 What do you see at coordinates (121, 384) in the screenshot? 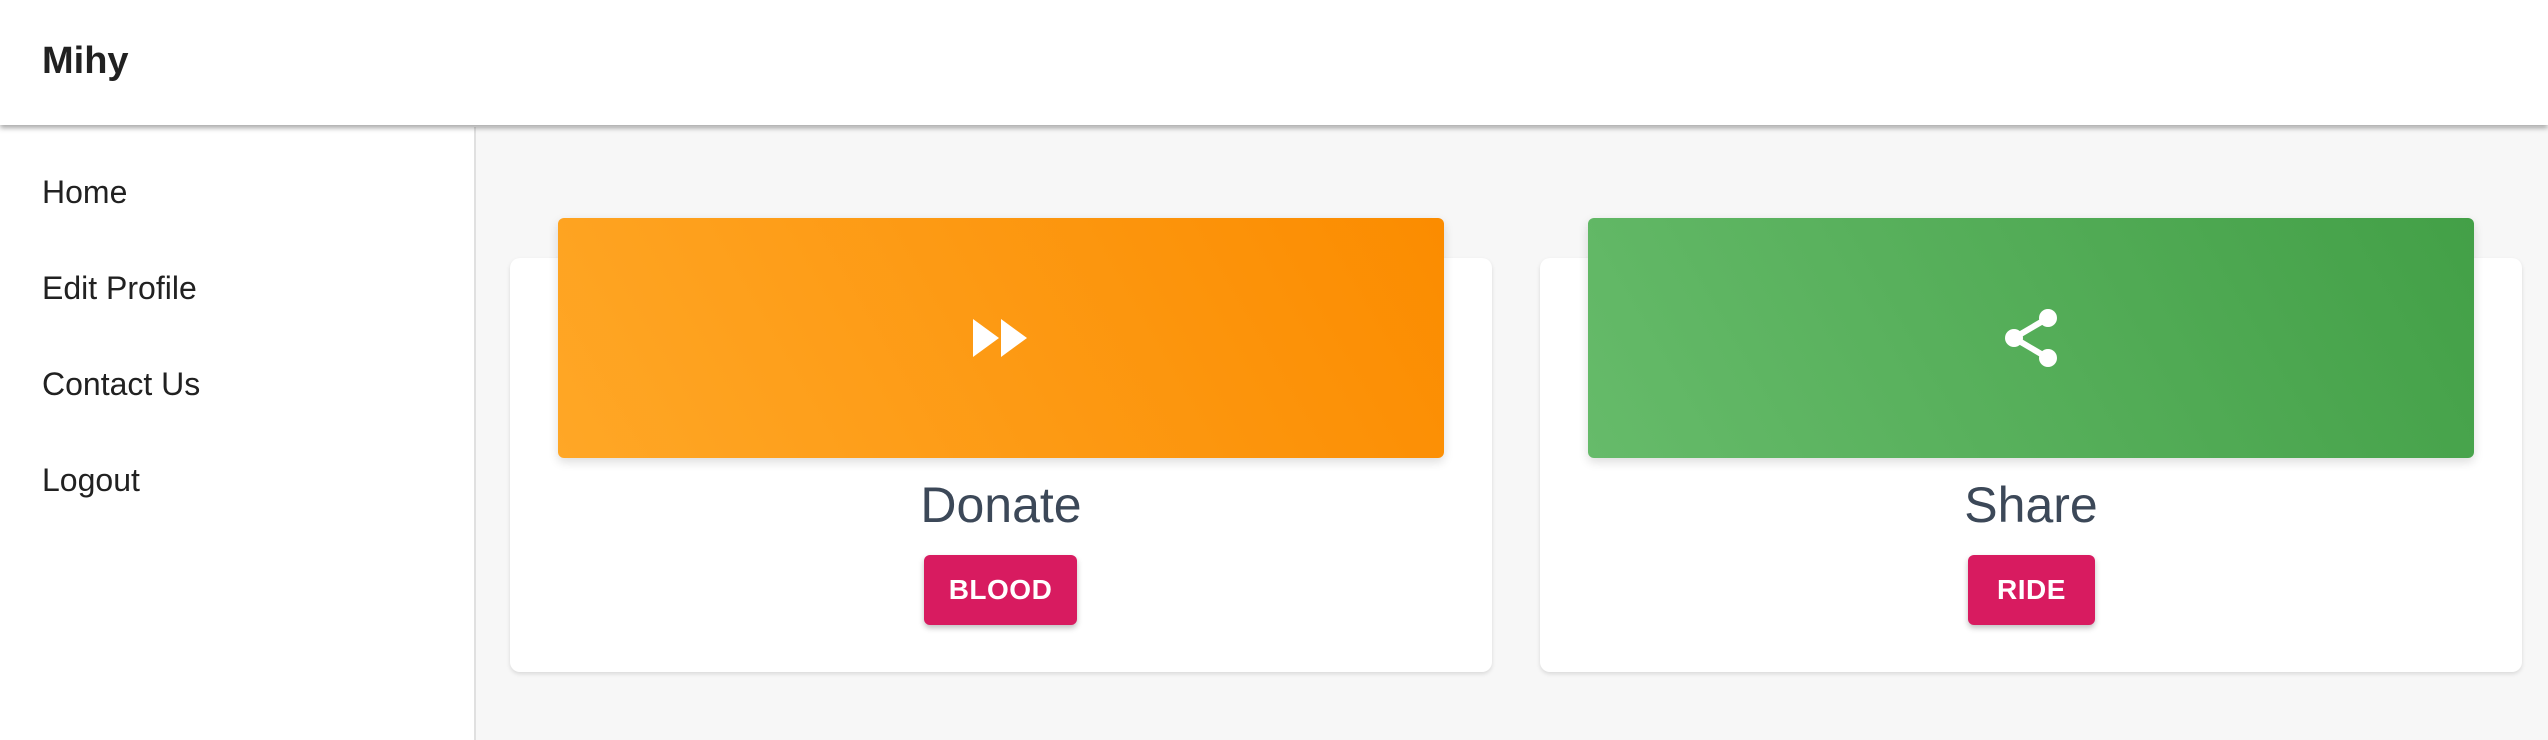
I see `sidebar-item-contact-us: Contact Us` at bounding box center [121, 384].